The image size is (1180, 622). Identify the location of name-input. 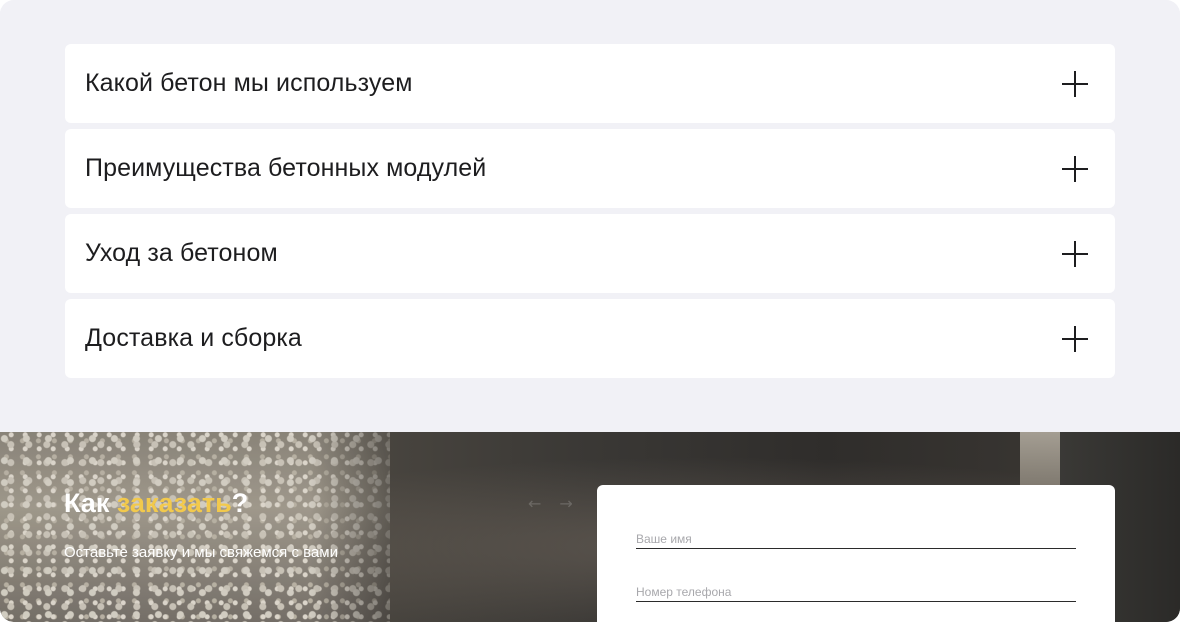
(856, 539).